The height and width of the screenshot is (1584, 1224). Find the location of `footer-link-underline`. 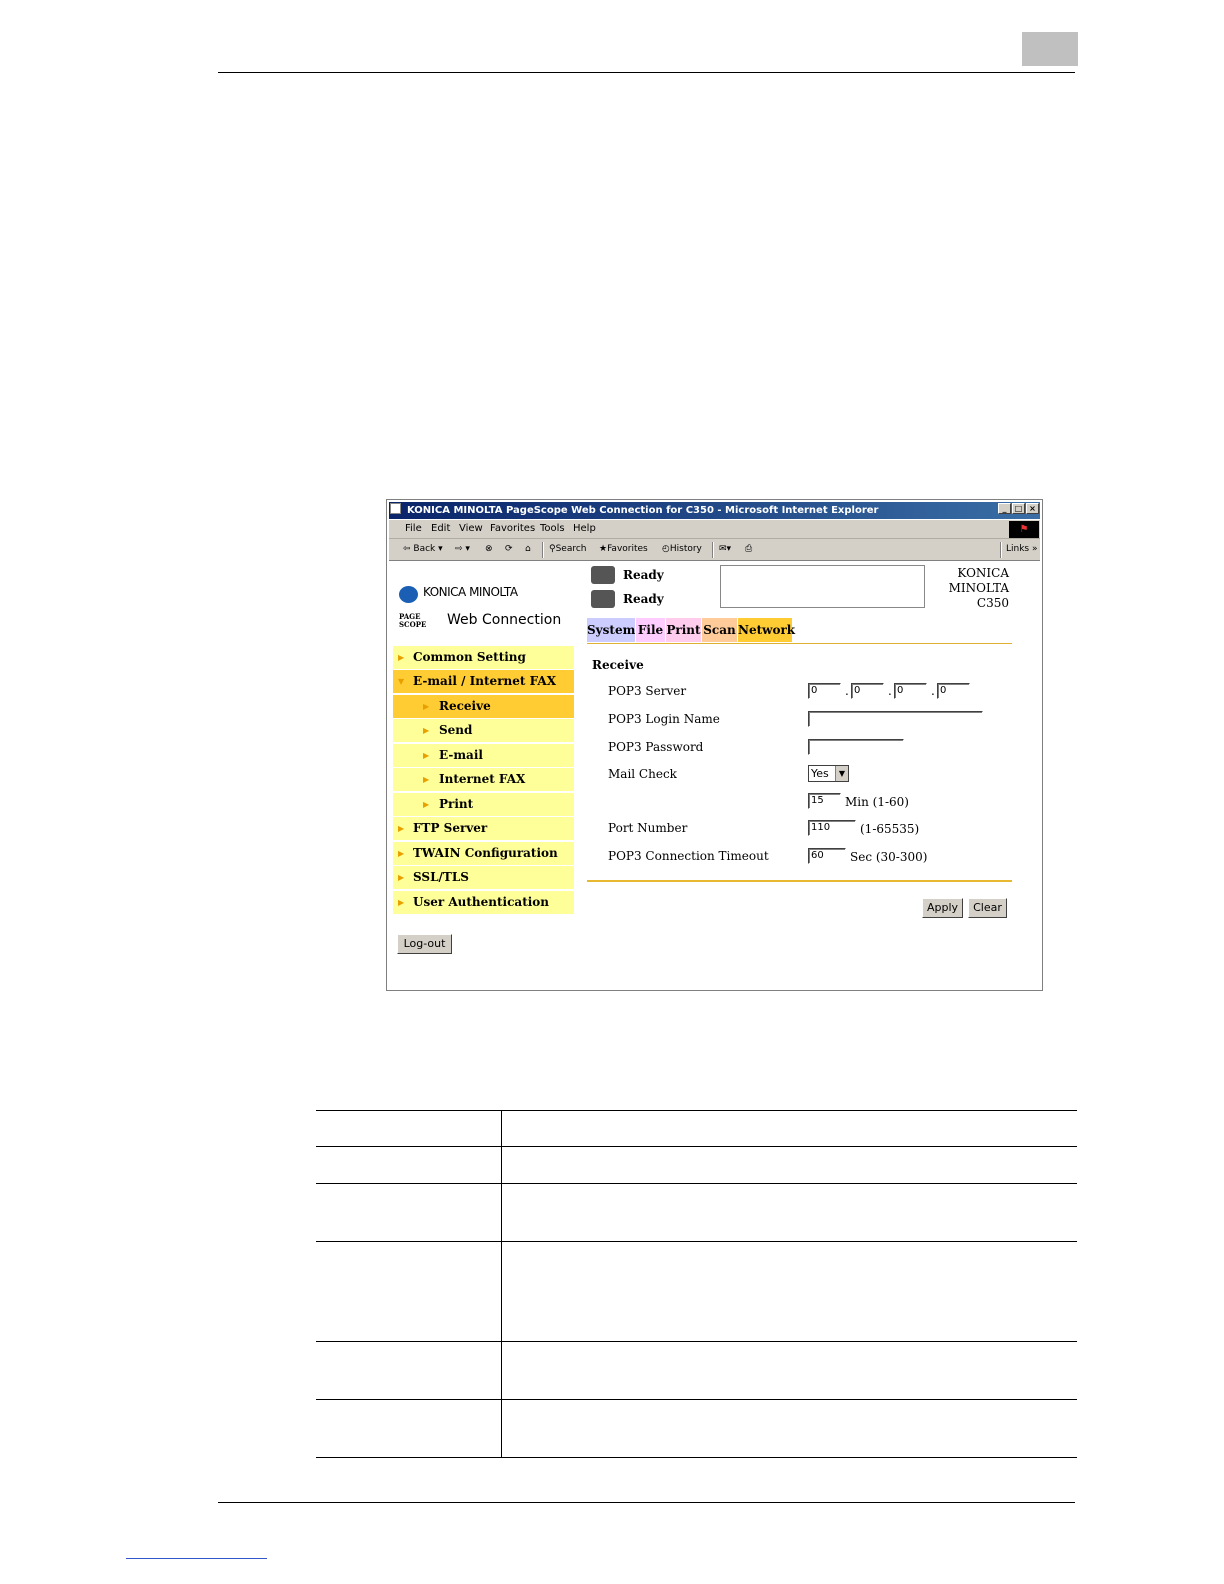

footer-link-underline is located at coordinates (196, 1558).